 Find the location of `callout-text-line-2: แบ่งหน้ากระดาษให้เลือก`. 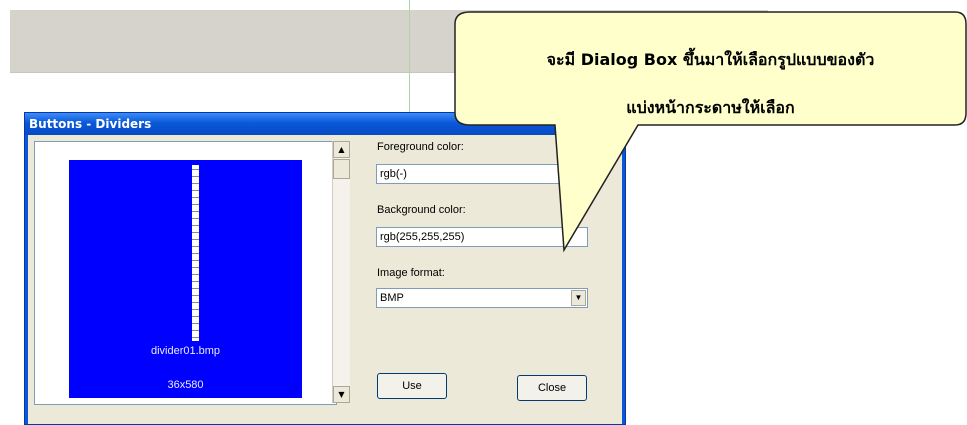

callout-text-line-2: แบ่งหน้ากระดาษให้เลือก is located at coordinates (710, 107).